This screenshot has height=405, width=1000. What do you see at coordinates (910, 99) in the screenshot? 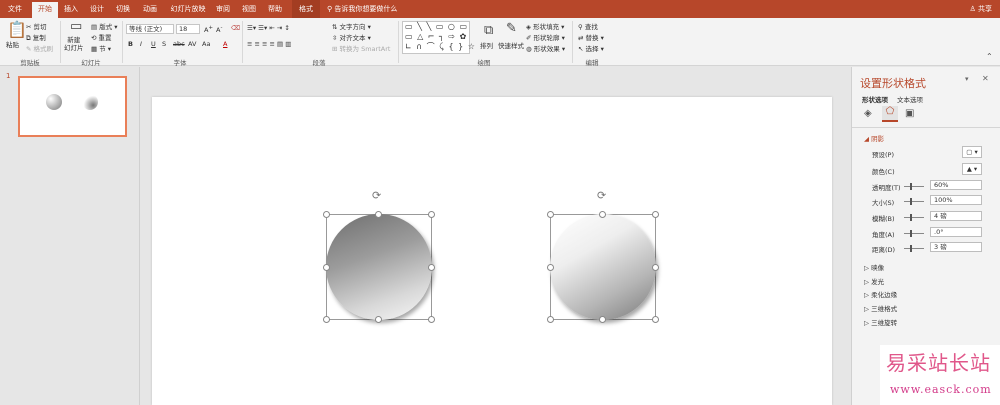
I see `tab-text-options: 文本选项` at bounding box center [910, 99].